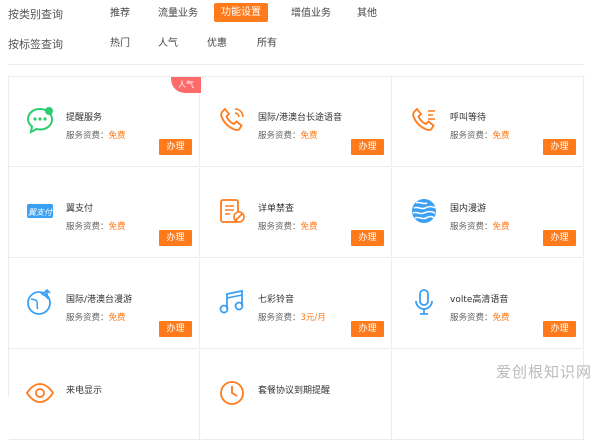  What do you see at coordinates (120, 43) in the screenshot?
I see `tag-option-hot: 热门` at bounding box center [120, 43].